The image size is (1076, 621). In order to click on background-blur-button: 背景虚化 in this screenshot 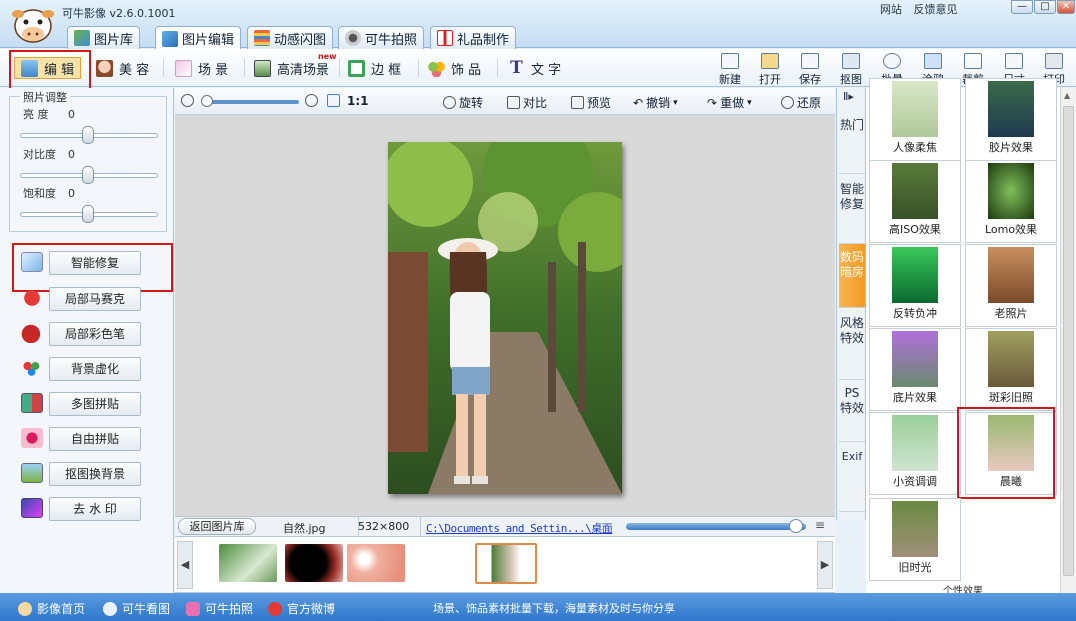, I will do `click(95, 369)`.